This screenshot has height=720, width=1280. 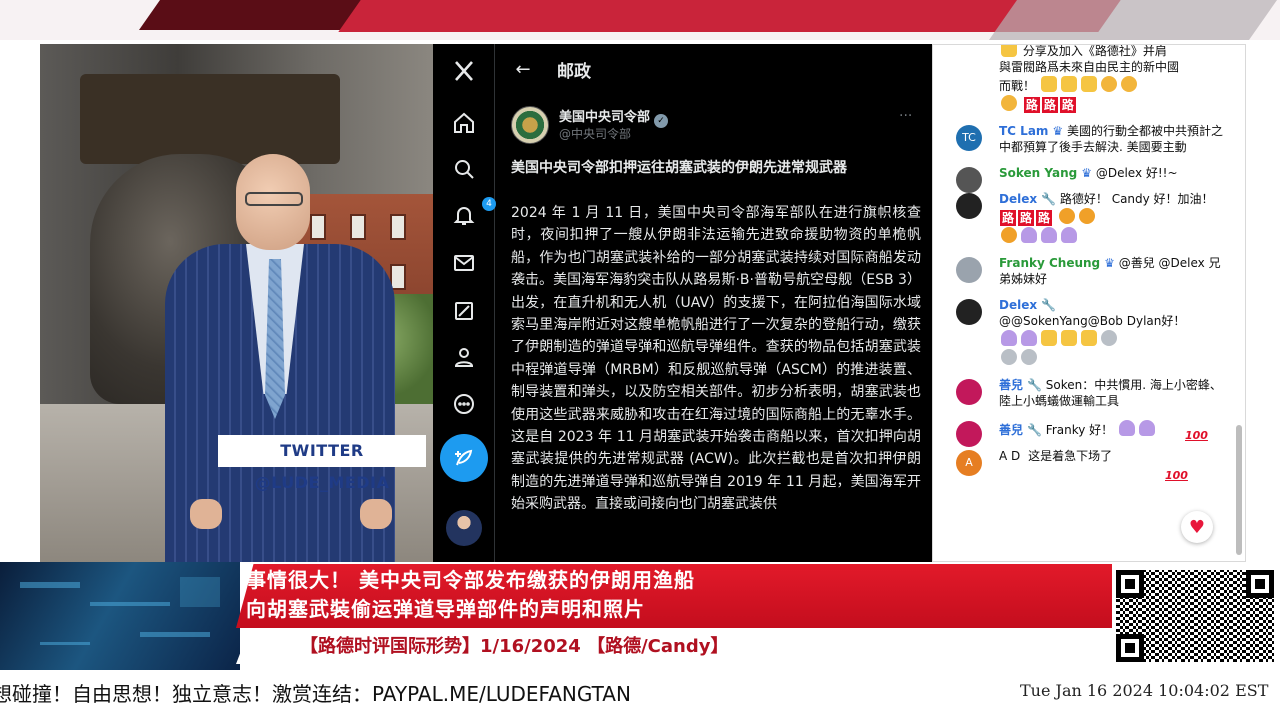 I want to click on feather-plus-icon, so click(x=464, y=457).